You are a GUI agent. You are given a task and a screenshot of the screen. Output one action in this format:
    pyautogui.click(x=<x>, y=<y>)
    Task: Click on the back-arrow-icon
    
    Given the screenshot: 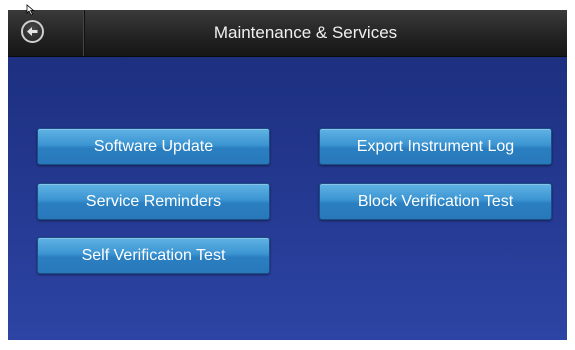 What is the action you would take?
    pyautogui.click(x=32, y=31)
    